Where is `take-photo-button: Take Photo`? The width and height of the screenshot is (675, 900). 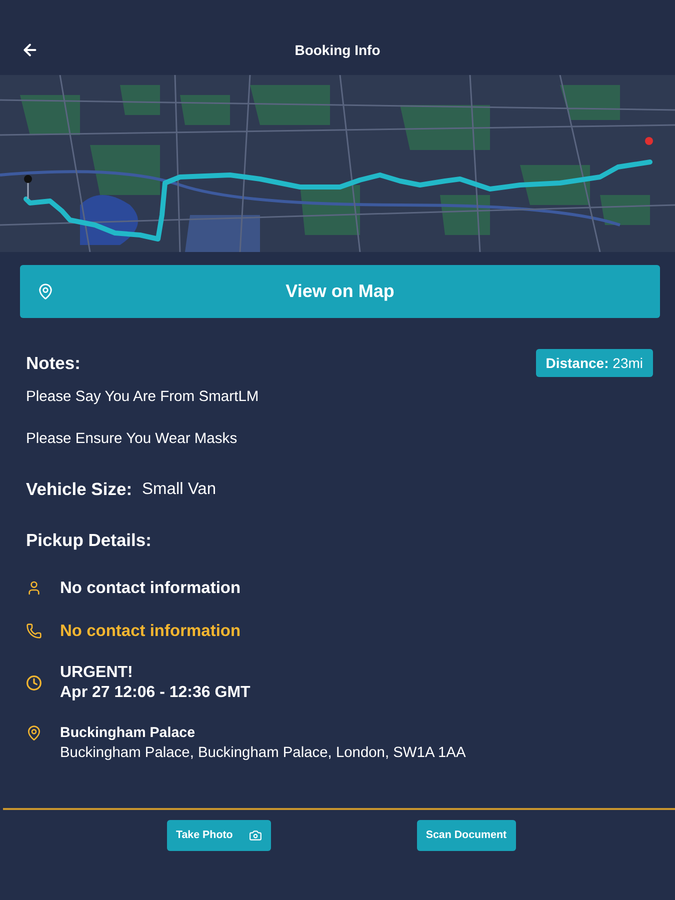
take-photo-button: Take Photo is located at coordinates (219, 835).